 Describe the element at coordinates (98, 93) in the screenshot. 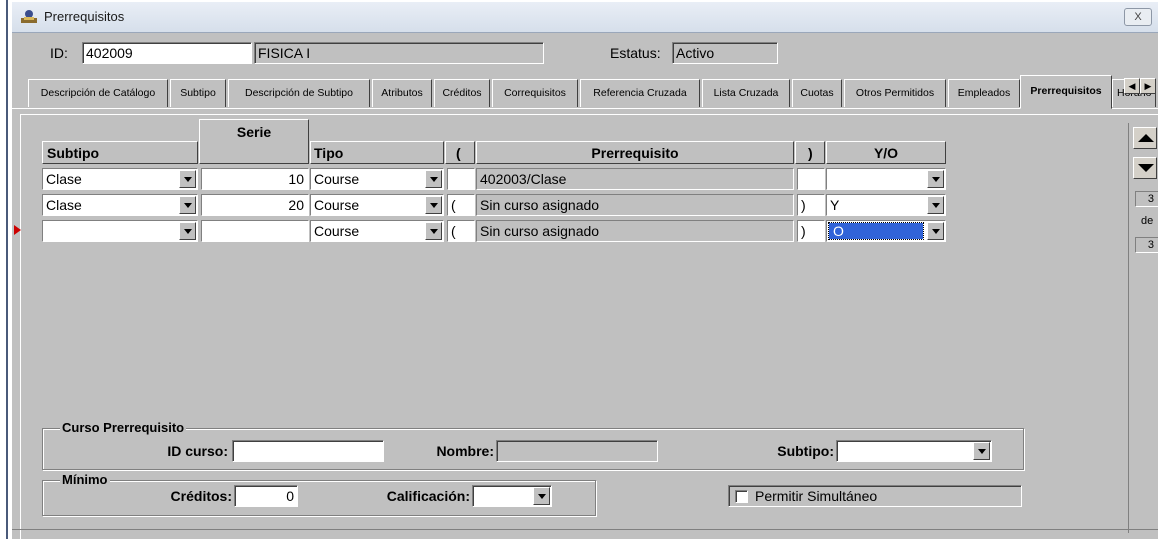

I see `tab-descripcion-catalogo: Descripción de Catálogo` at that location.